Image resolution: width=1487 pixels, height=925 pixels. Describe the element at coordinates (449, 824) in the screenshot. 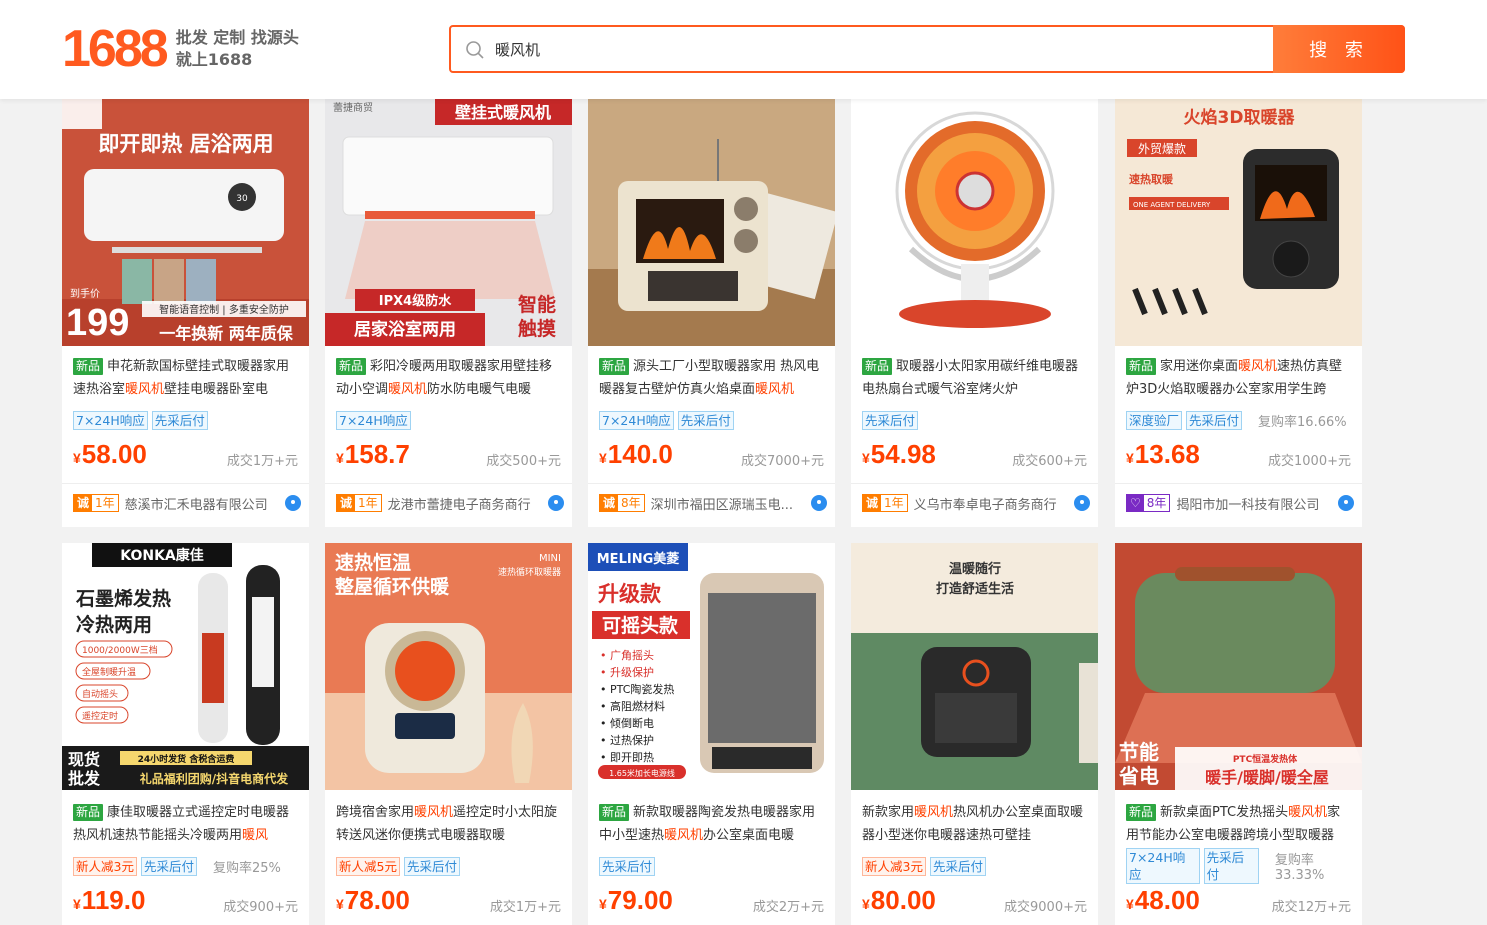

I see `product-title: 跨境宿舍家用暖风机遥控定时小太阳旋转送风迷你便携式电暖器取暖` at that location.